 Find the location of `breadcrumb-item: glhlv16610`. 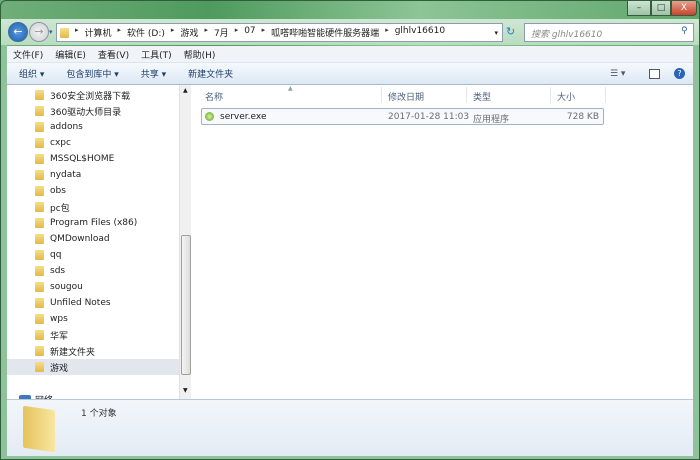

breadcrumb-item: glhlv16610 is located at coordinates (420, 32).